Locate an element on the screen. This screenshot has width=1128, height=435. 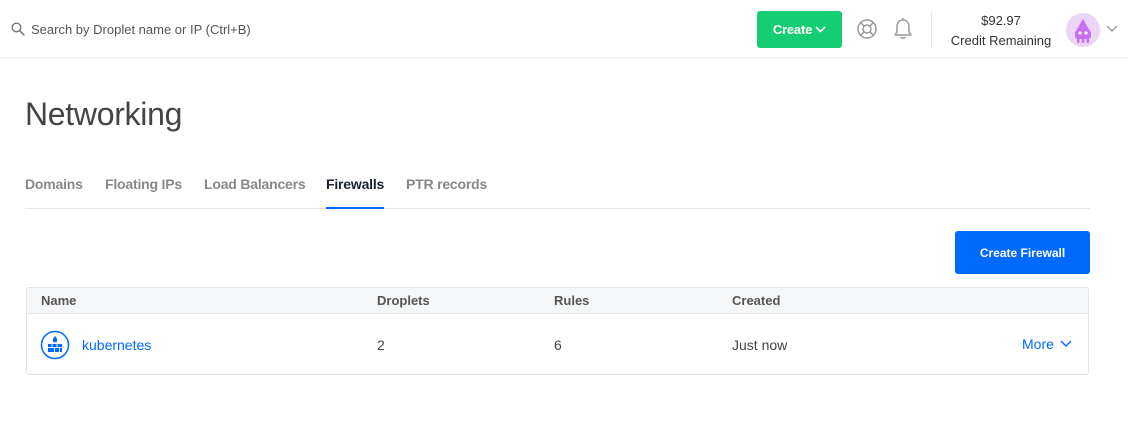
more-dropdown-button: More is located at coordinates (1047, 344).